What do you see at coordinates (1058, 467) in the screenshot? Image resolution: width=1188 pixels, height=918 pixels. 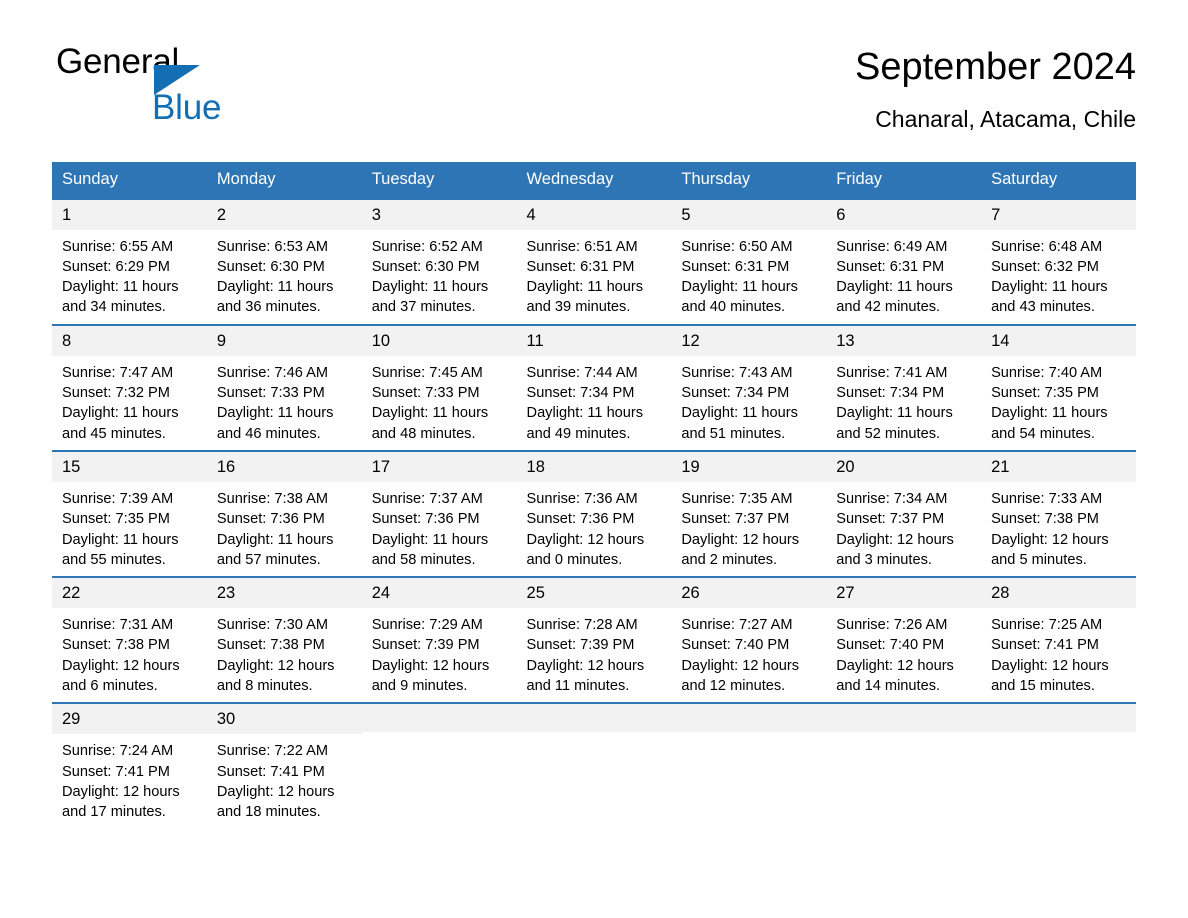 I see `day-number: 21` at bounding box center [1058, 467].